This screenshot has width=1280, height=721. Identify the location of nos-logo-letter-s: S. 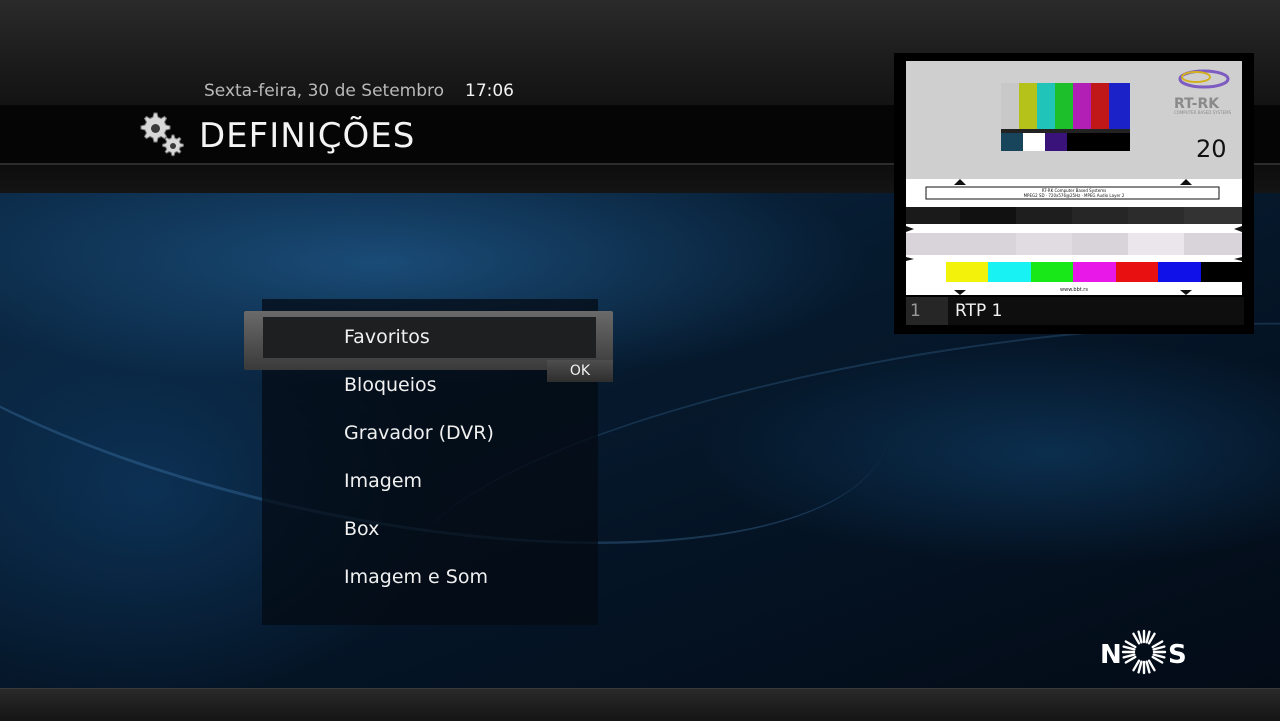
(1177, 655).